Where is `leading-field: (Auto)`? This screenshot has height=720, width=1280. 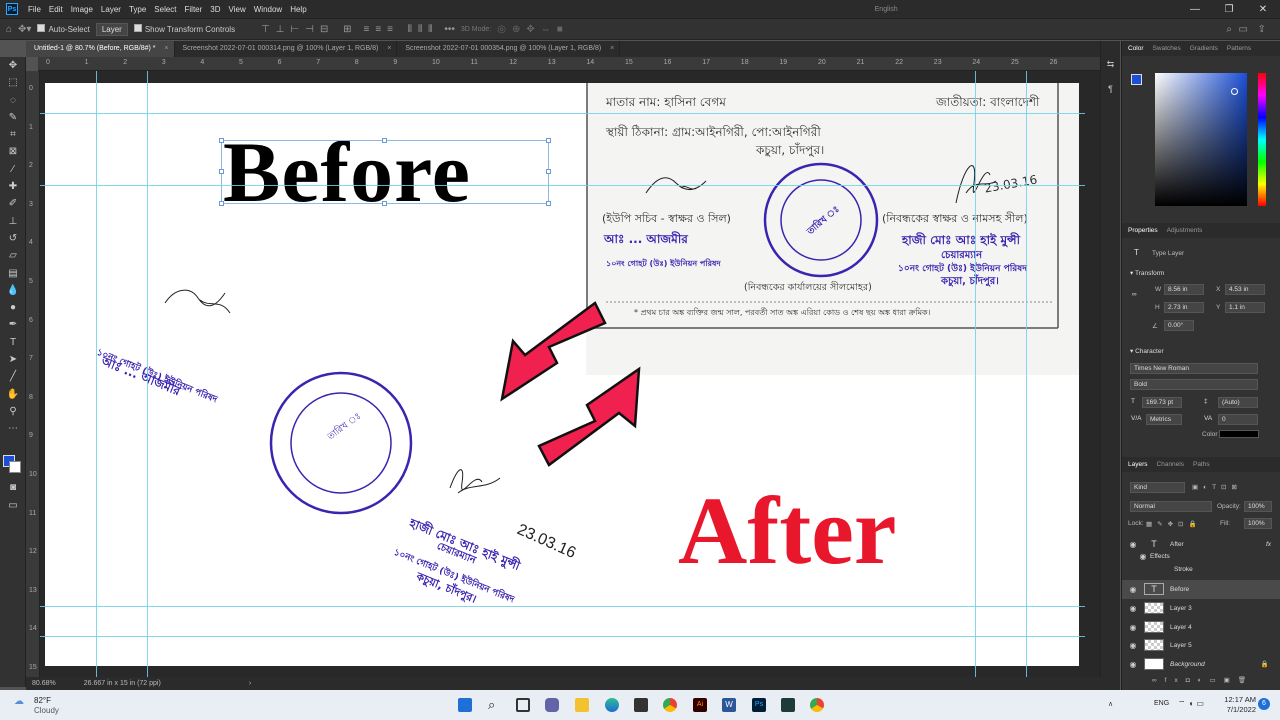
leading-field: (Auto) is located at coordinates (1238, 402).